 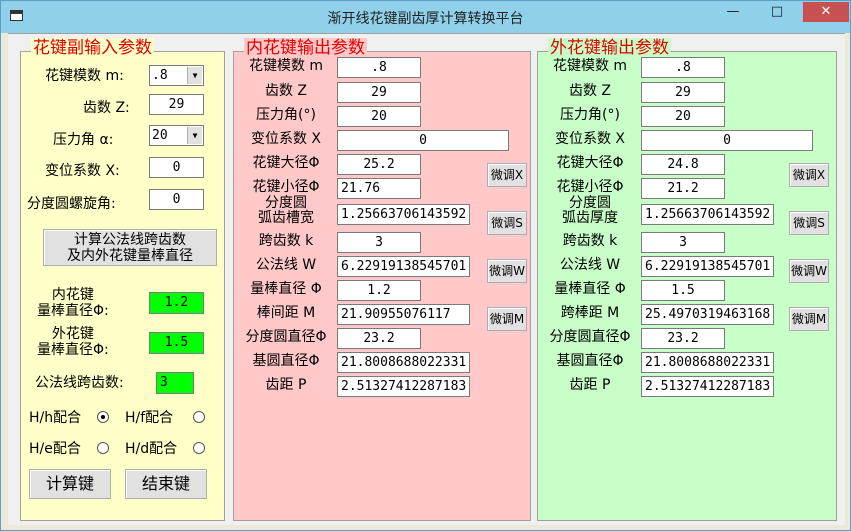 What do you see at coordinates (403, 362) in the screenshot?
I see `inner-row-value: 21.8008688022331` at bounding box center [403, 362].